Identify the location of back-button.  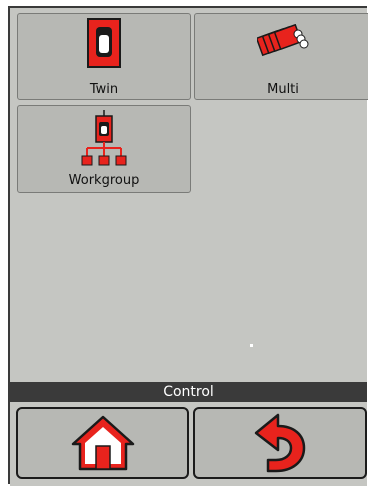
(280, 443).